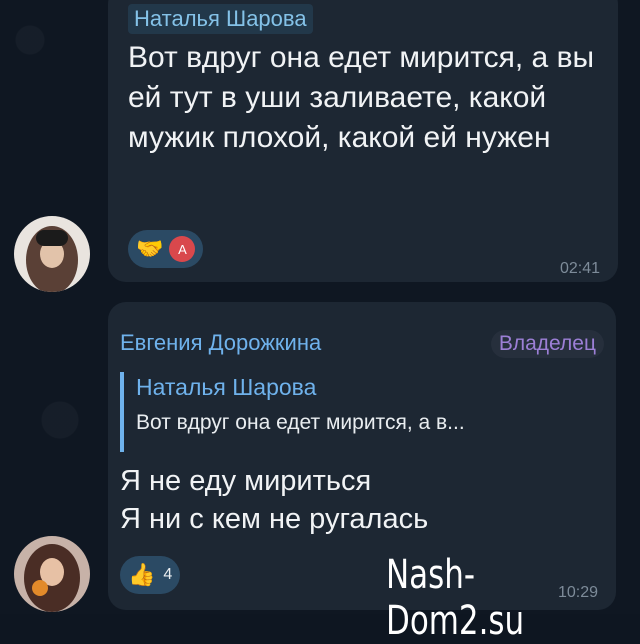 This screenshot has height=644, width=640. I want to click on reaction-bar: 🤝 A, so click(166, 249).